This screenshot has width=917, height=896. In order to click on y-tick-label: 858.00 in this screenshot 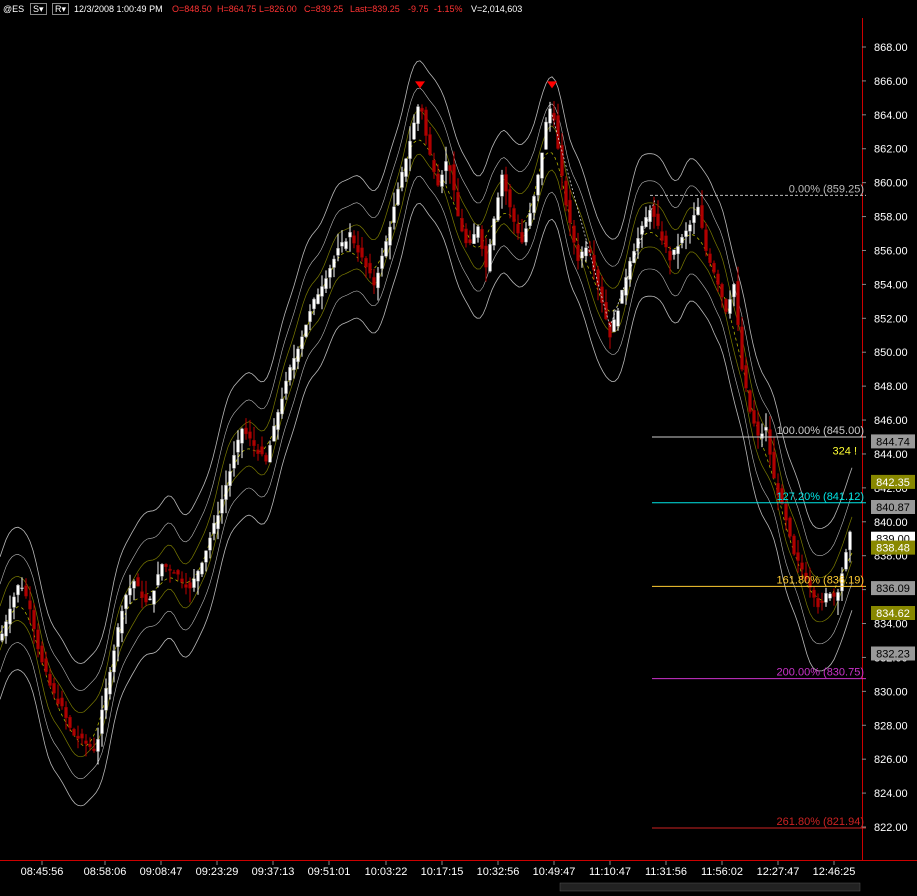, I will do `click(891, 218)`.